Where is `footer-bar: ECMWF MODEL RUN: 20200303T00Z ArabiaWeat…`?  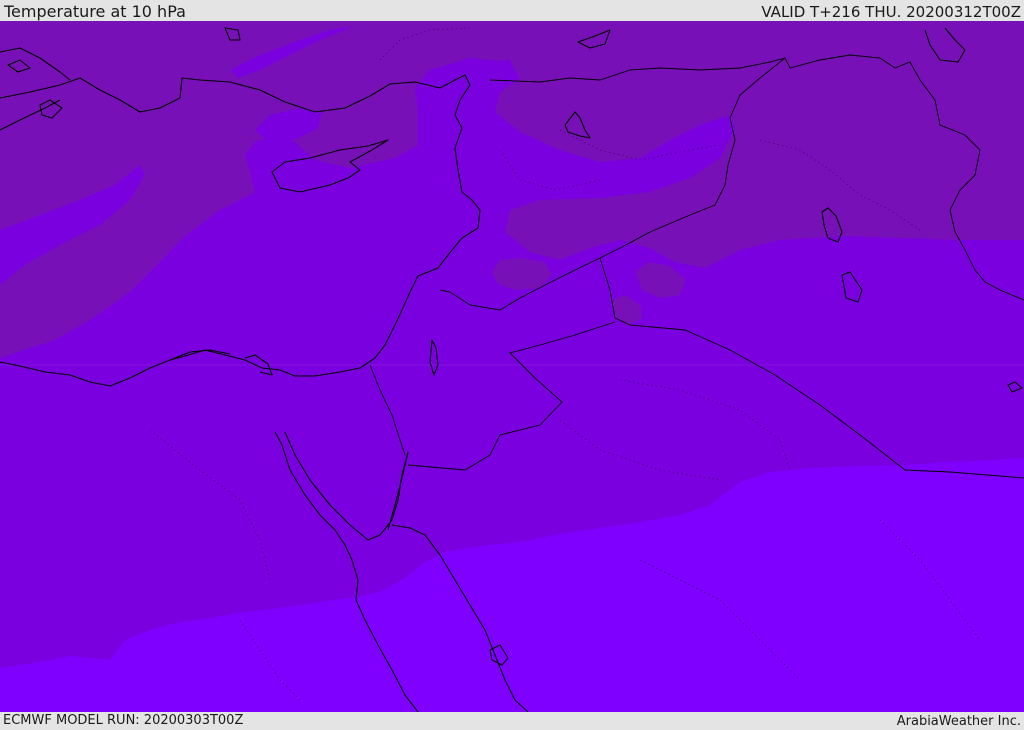
footer-bar: ECMWF MODEL RUN: 20200303T00Z ArabiaWeat… is located at coordinates (512, 720).